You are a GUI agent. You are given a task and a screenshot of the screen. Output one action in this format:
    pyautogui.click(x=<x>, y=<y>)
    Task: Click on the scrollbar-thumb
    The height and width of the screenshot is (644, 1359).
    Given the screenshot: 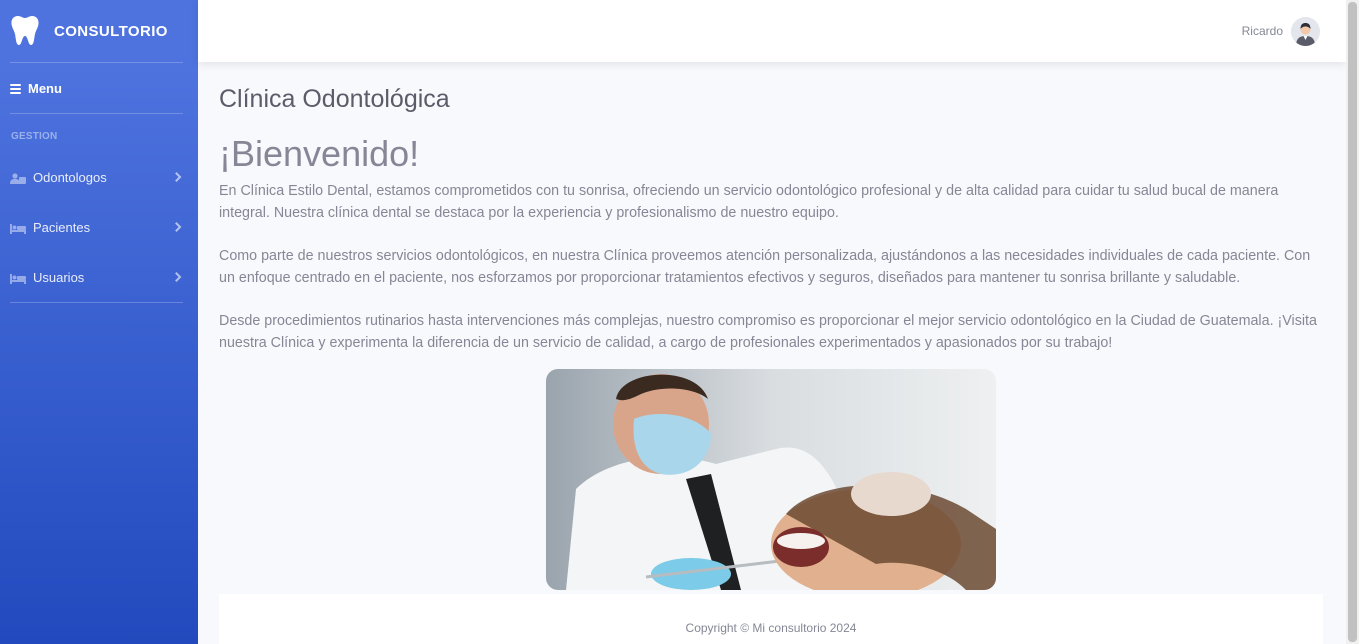 What is the action you would take?
    pyautogui.click(x=1352, y=322)
    